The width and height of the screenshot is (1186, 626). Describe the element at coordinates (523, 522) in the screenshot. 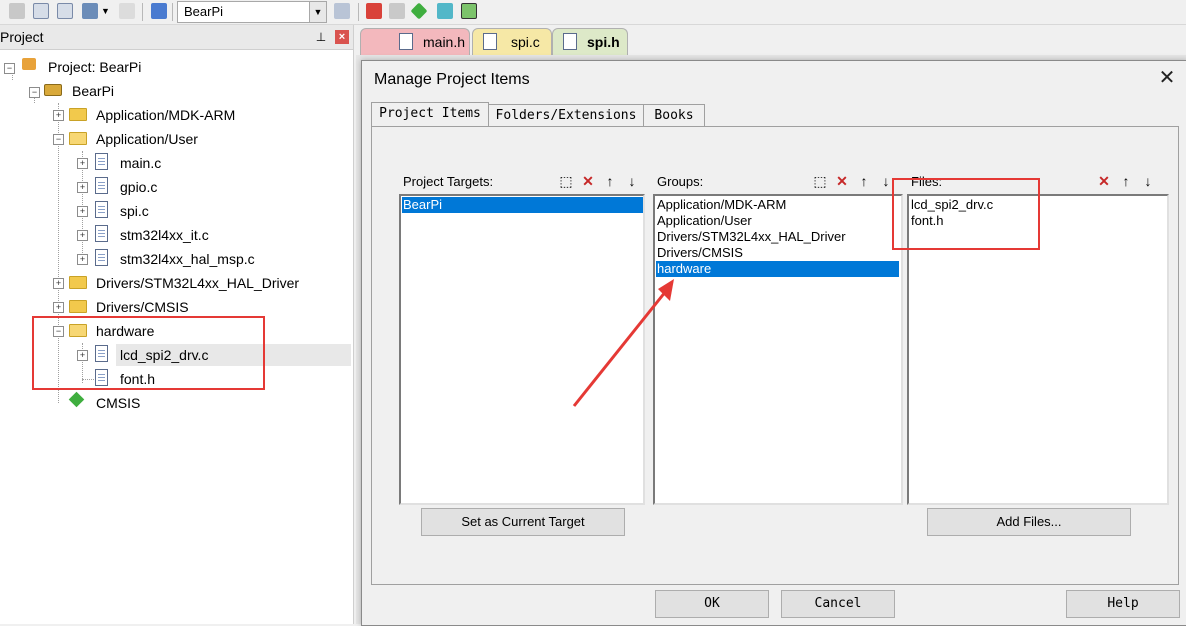

I see `set-current-target-button: Set as Current Target` at that location.